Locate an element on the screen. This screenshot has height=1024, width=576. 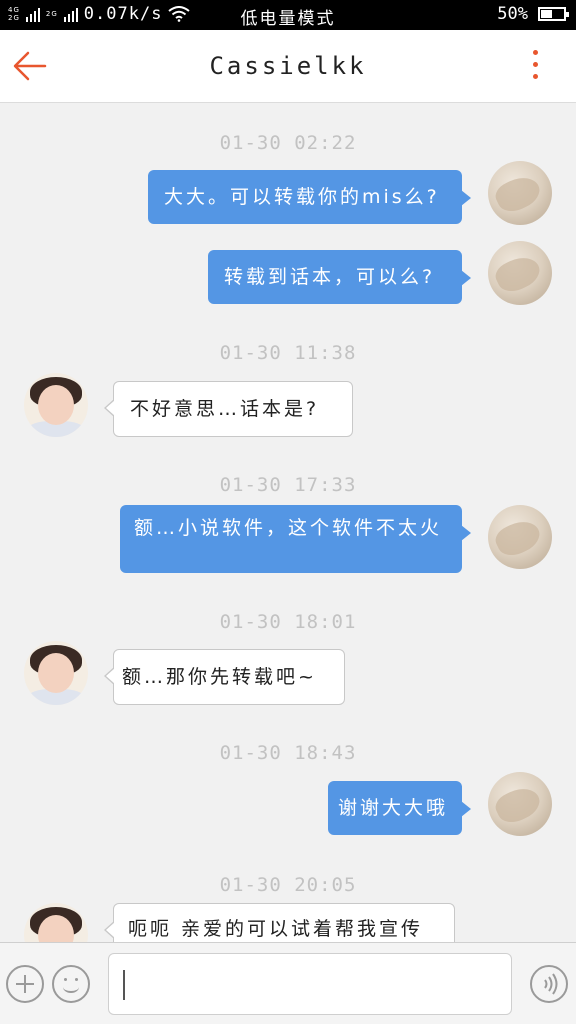
battery-icon is located at coordinates (553, 14).